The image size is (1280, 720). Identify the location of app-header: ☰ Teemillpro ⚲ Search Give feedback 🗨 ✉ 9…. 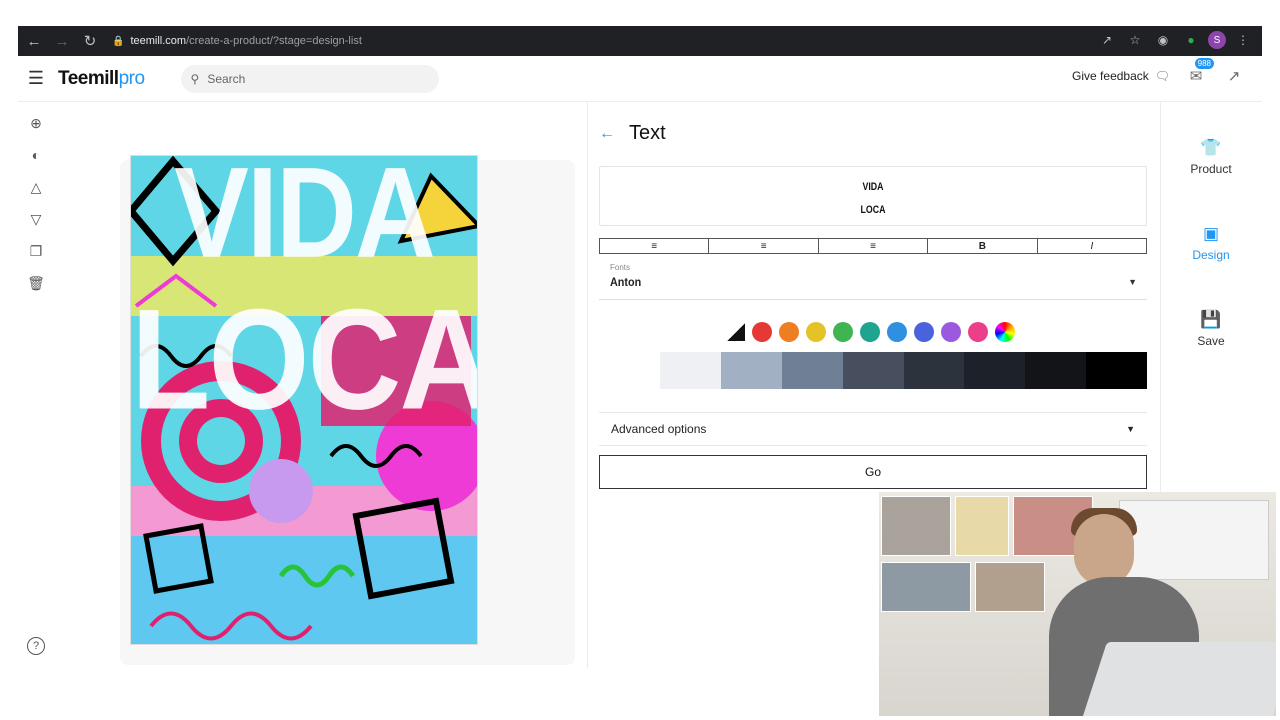
(640, 79).